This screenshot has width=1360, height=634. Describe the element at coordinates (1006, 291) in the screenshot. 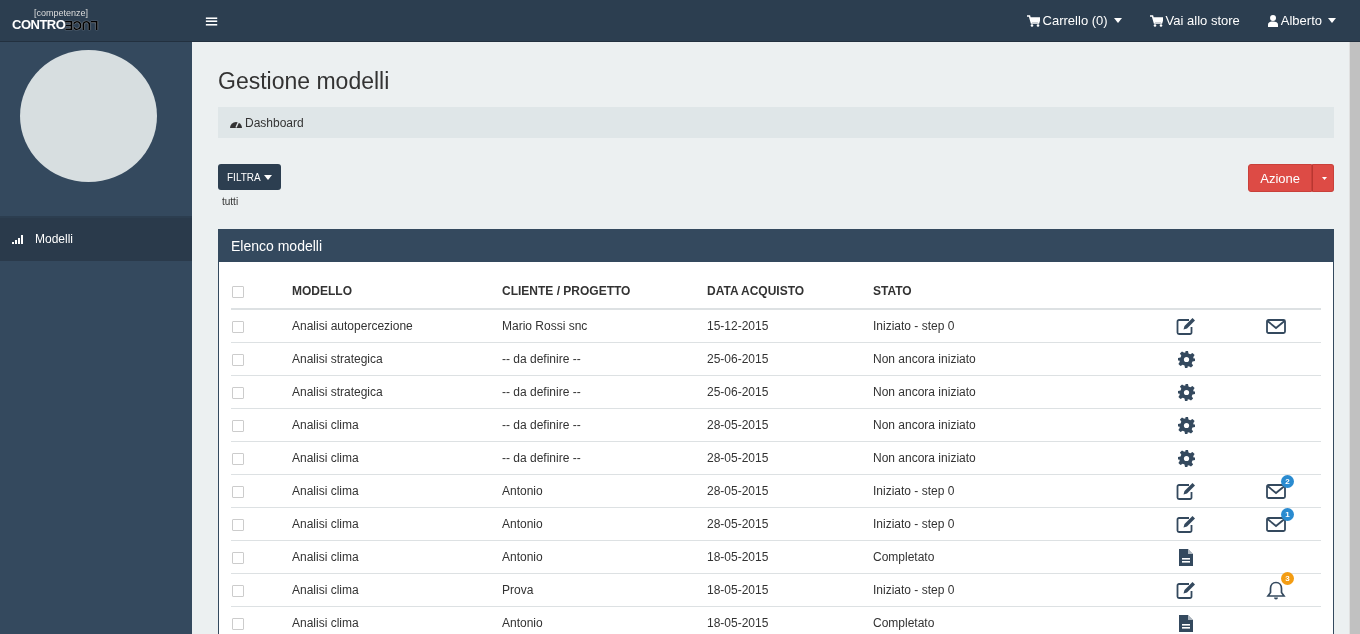

I see `column-header: STATO` at that location.